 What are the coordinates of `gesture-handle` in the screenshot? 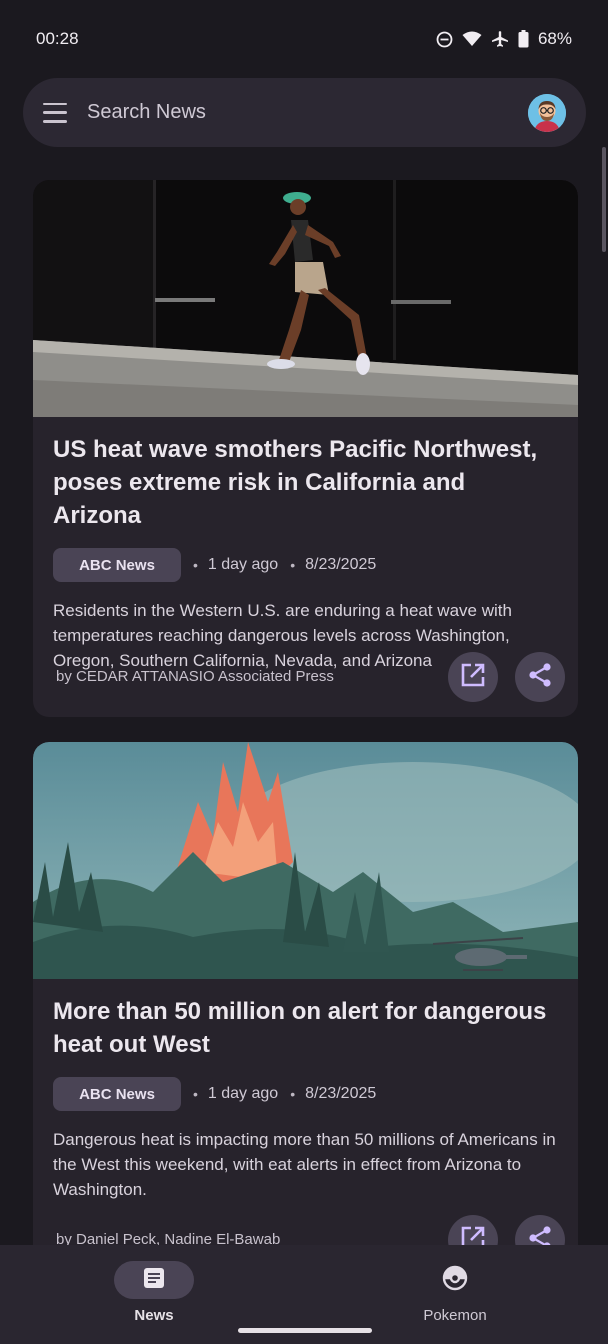 It's located at (305, 1330).